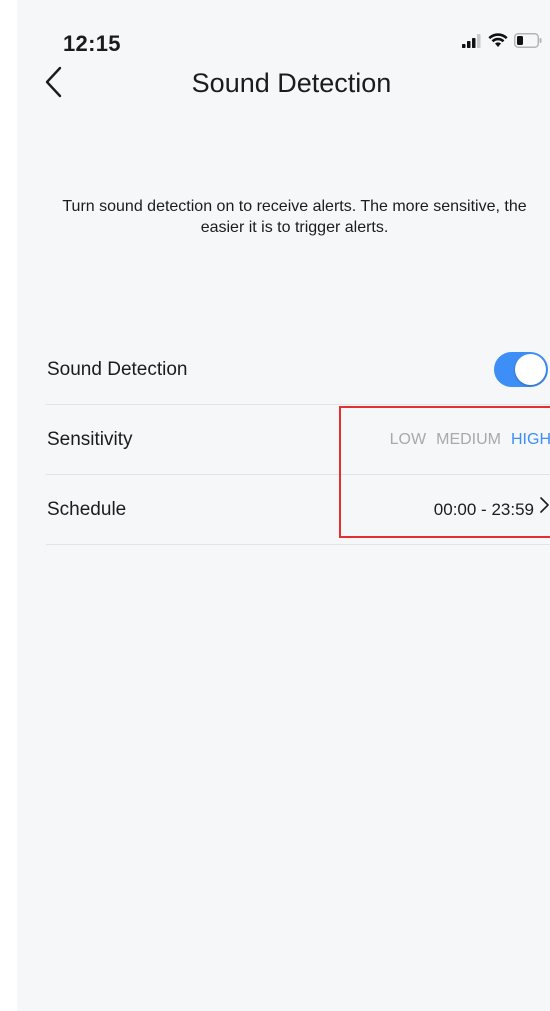  What do you see at coordinates (528, 43) in the screenshot?
I see `battery-icon` at bounding box center [528, 43].